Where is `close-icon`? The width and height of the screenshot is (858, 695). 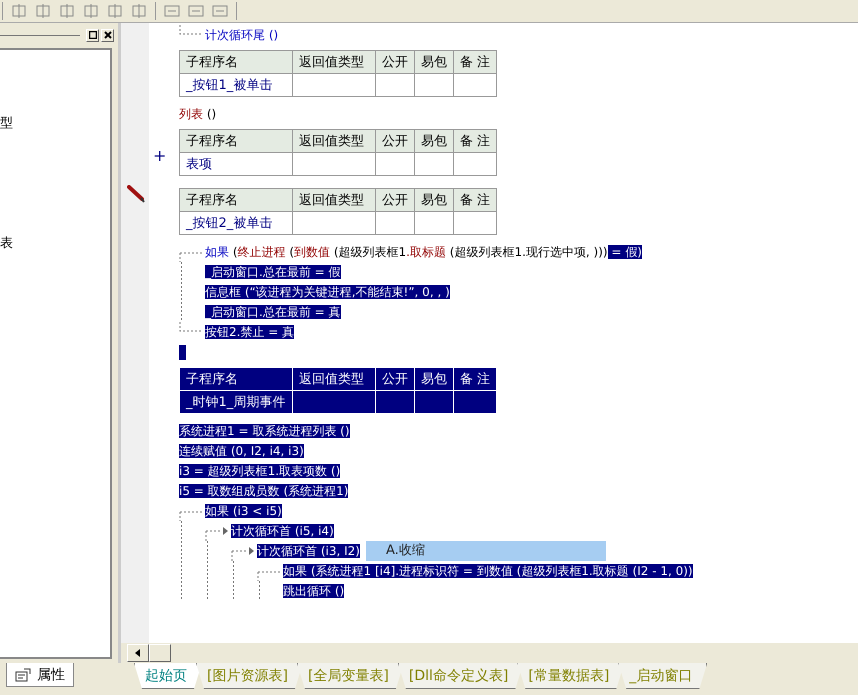
close-icon is located at coordinates (108, 35).